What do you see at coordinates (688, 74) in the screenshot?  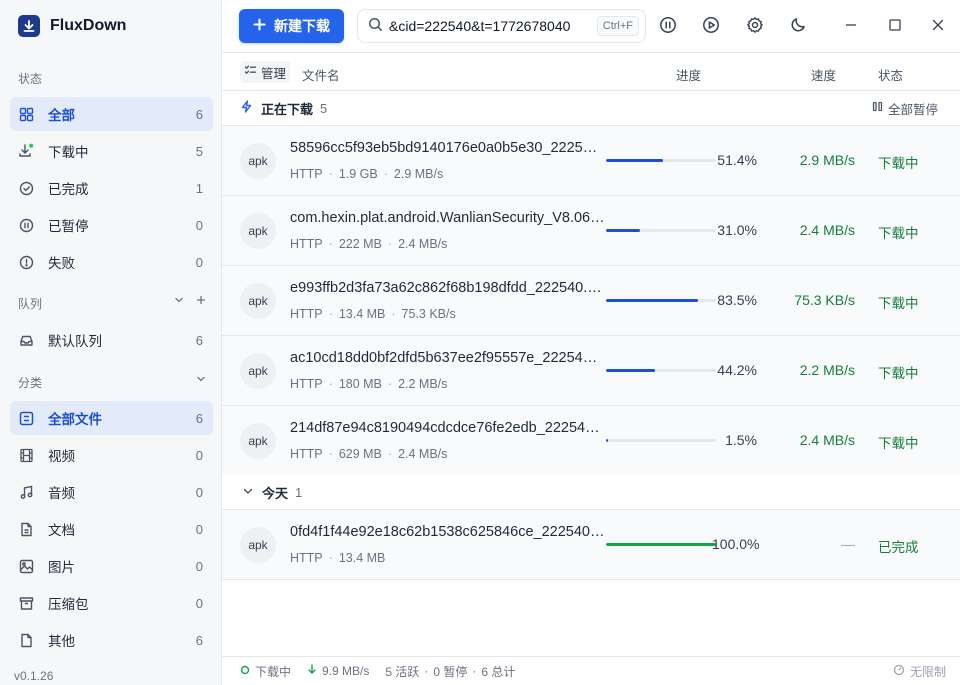 I see `column-progress: 进度` at bounding box center [688, 74].